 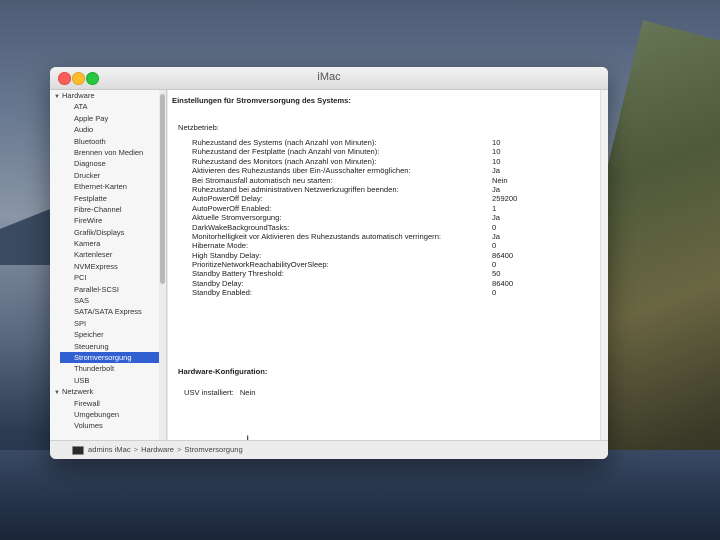 I want to click on setting-row: Aktuelle Stromversorgung: Ja, so click(x=383, y=217).